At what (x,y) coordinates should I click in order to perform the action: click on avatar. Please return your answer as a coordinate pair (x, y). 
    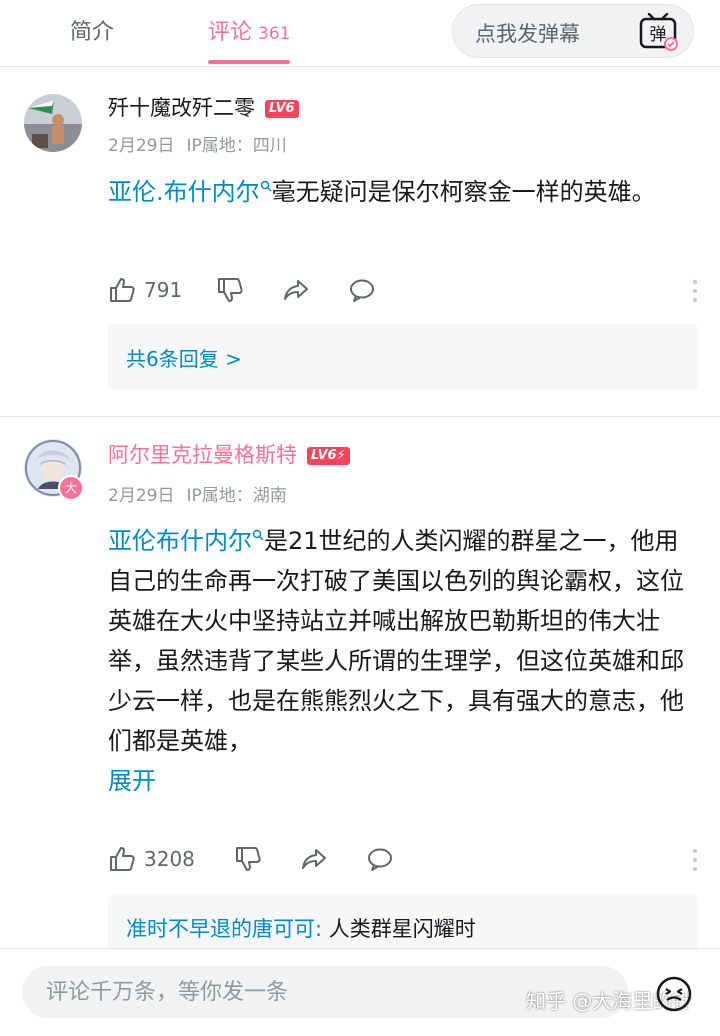
    Looking at the image, I should click on (53, 123).